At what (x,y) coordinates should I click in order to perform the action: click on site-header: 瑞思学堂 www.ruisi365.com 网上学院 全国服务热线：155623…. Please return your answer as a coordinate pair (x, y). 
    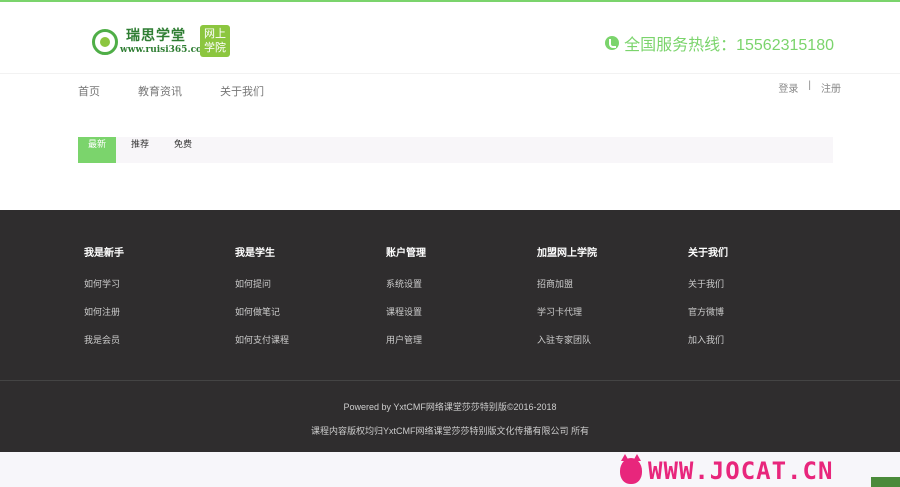
    Looking at the image, I should click on (450, 40).